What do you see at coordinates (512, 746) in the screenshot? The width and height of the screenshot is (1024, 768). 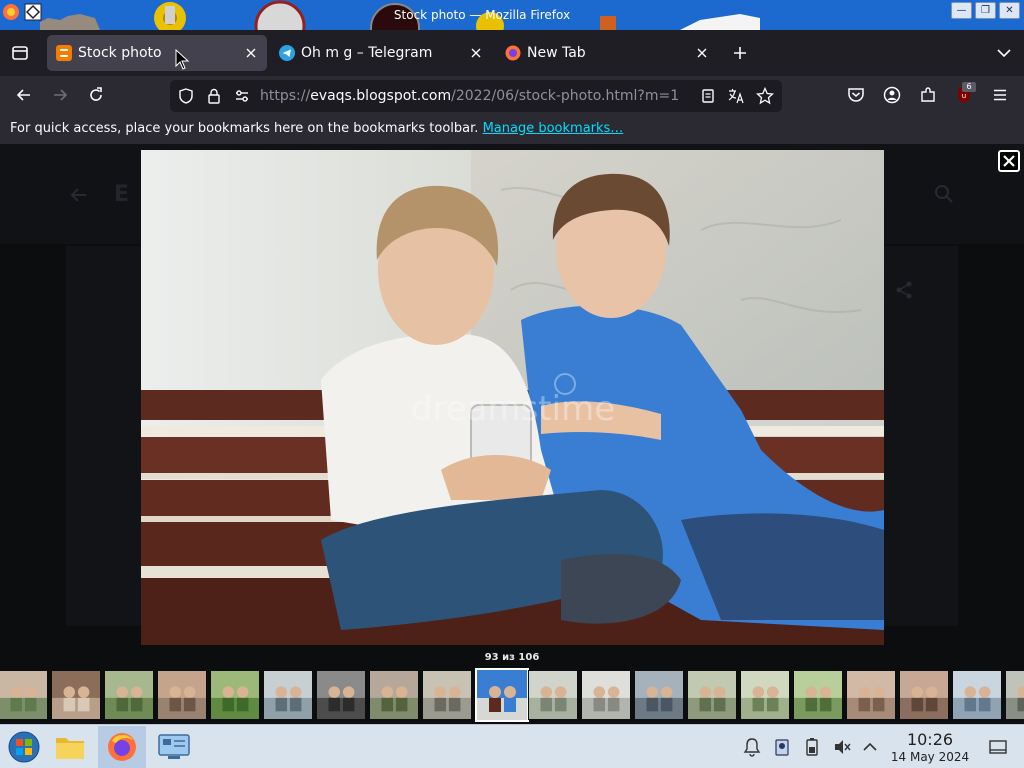 I see `taskbar: 10:26 14 May 2024` at bounding box center [512, 746].